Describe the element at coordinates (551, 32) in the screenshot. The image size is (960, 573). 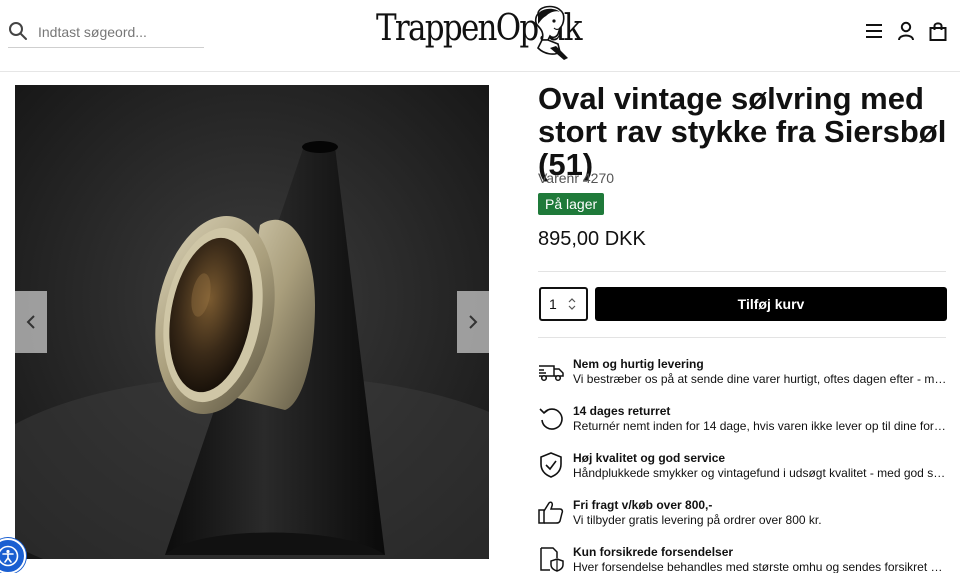
I see `logo-figure-icon` at that location.